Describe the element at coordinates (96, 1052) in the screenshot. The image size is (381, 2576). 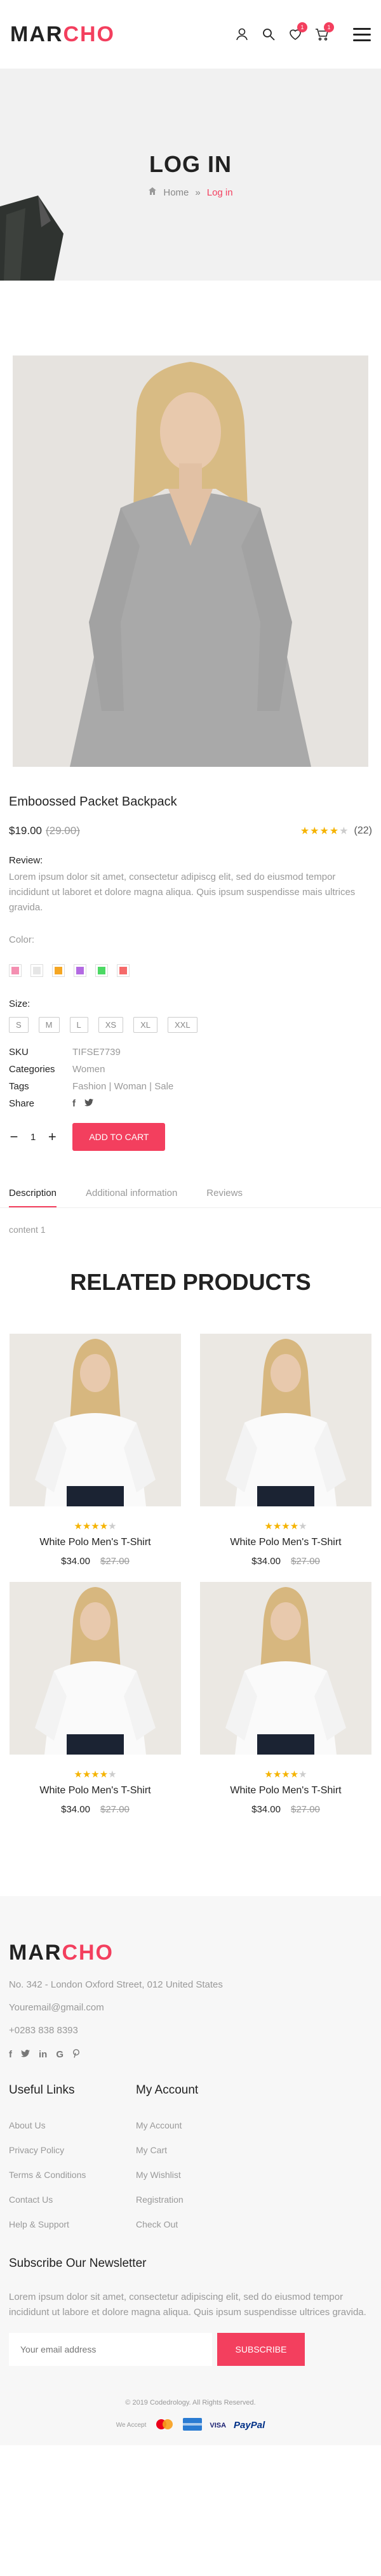
I see `sku-value: TIFSE7739` at that location.